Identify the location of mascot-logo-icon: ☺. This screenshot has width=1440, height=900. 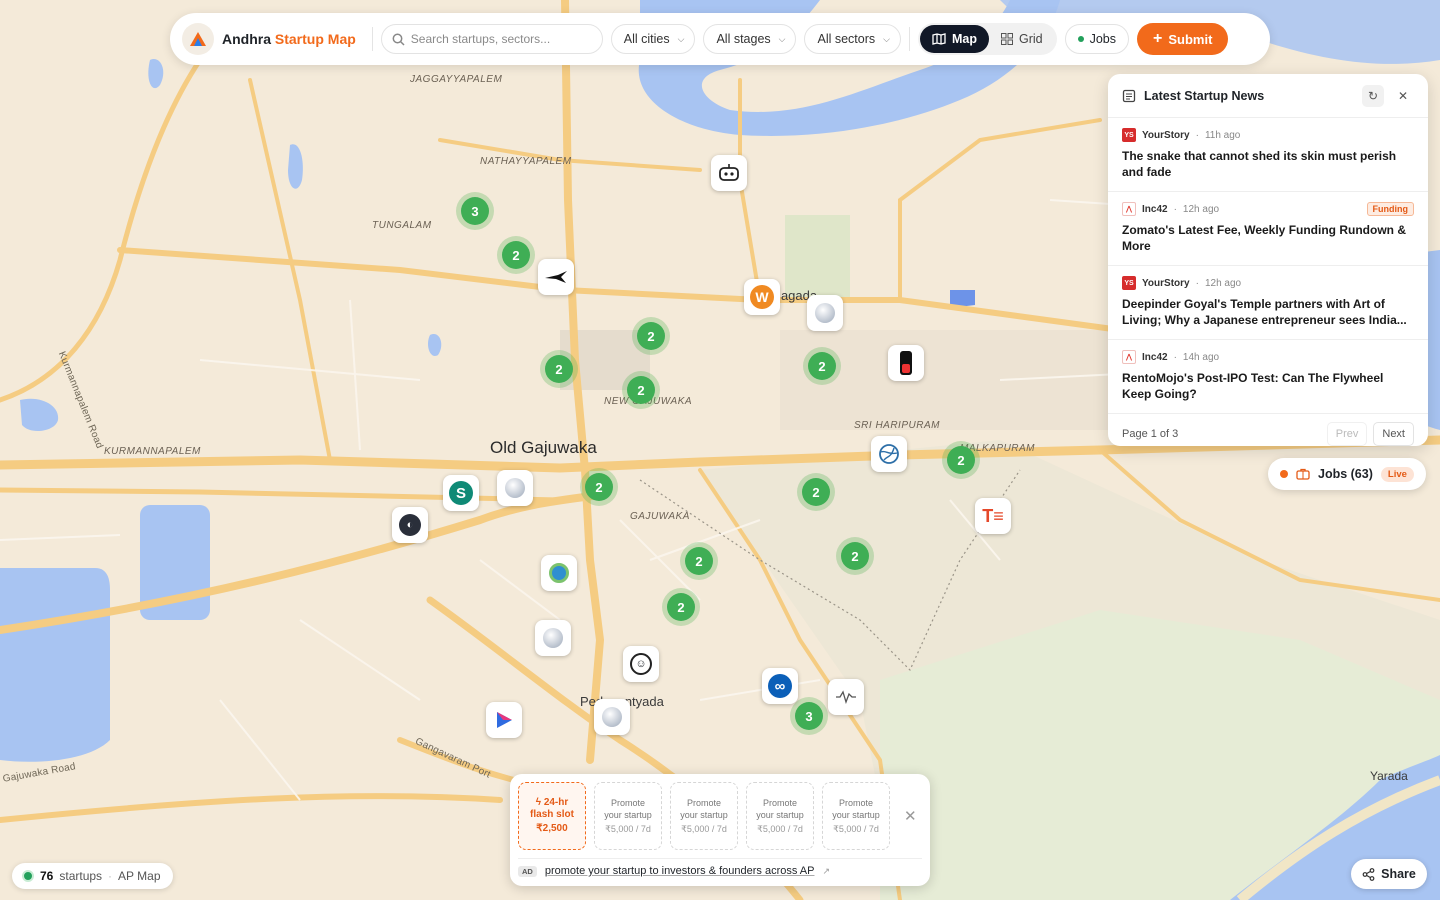
(641, 664).